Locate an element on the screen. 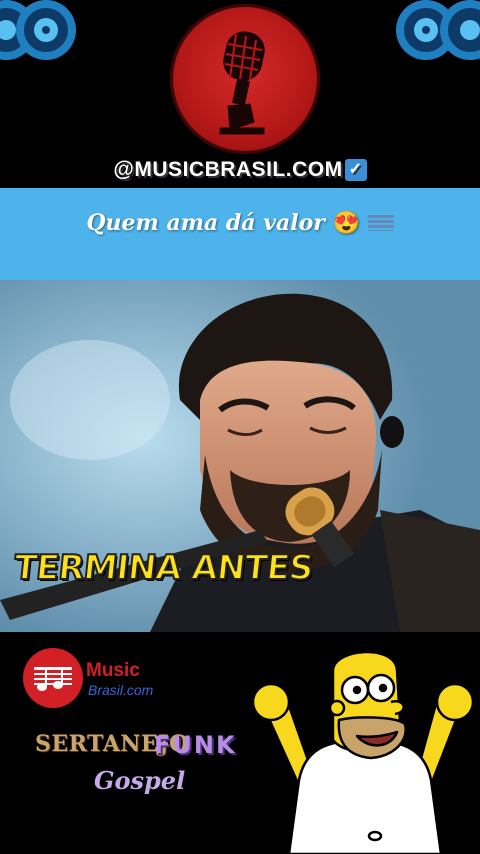  logo-brasil-text: Brasil.com is located at coordinates (121, 690).